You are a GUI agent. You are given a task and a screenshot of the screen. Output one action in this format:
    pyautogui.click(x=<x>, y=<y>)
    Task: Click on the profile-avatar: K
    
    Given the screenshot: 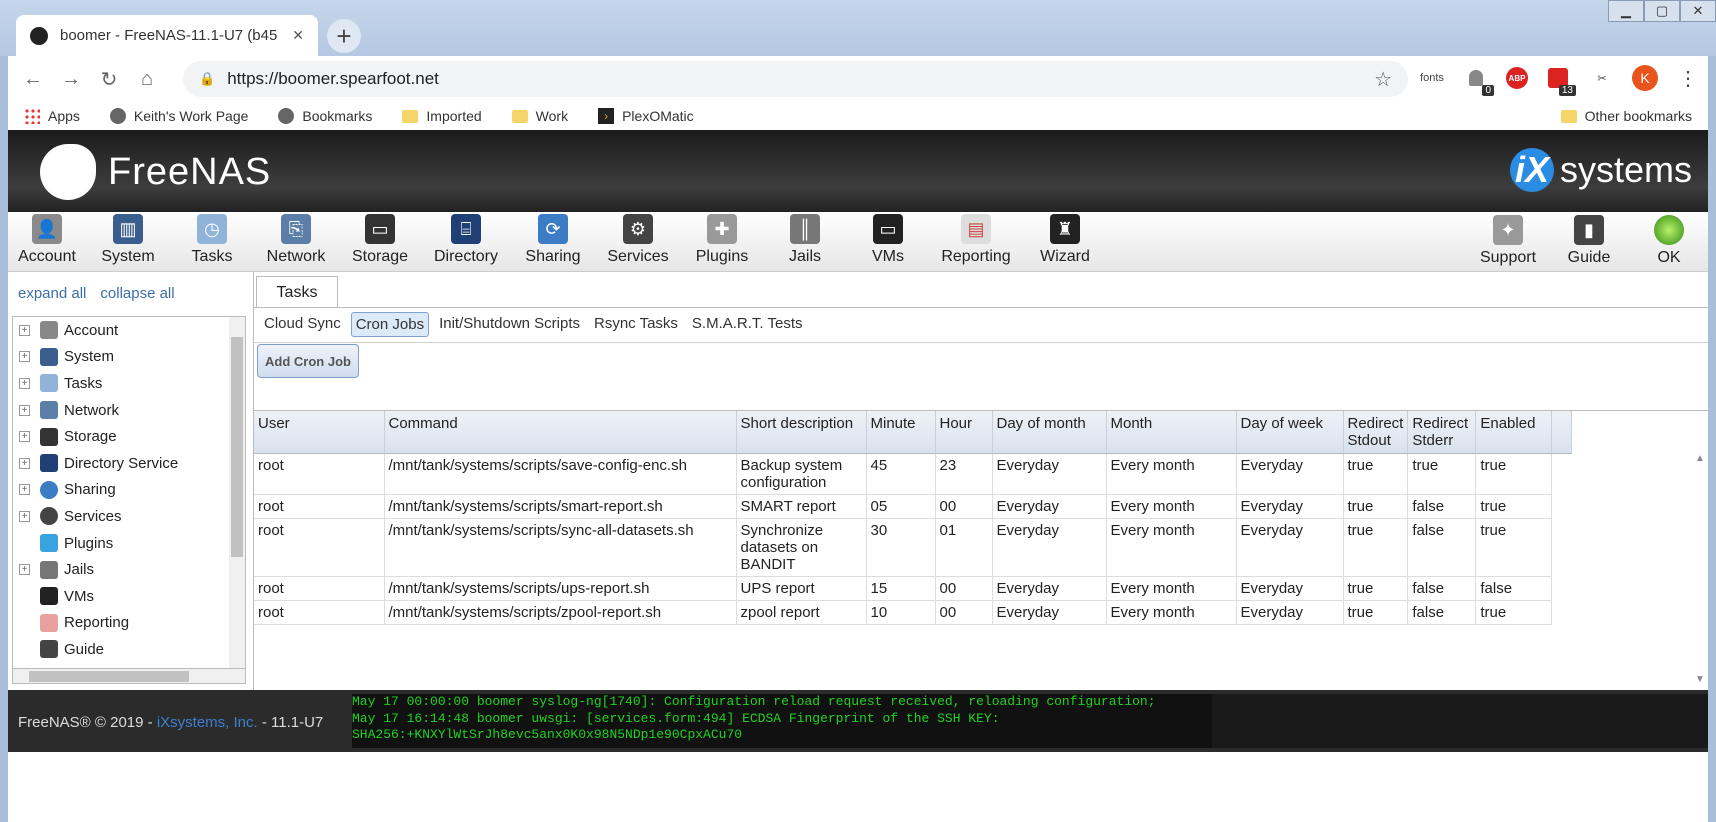 What is the action you would take?
    pyautogui.click(x=1645, y=78)
    